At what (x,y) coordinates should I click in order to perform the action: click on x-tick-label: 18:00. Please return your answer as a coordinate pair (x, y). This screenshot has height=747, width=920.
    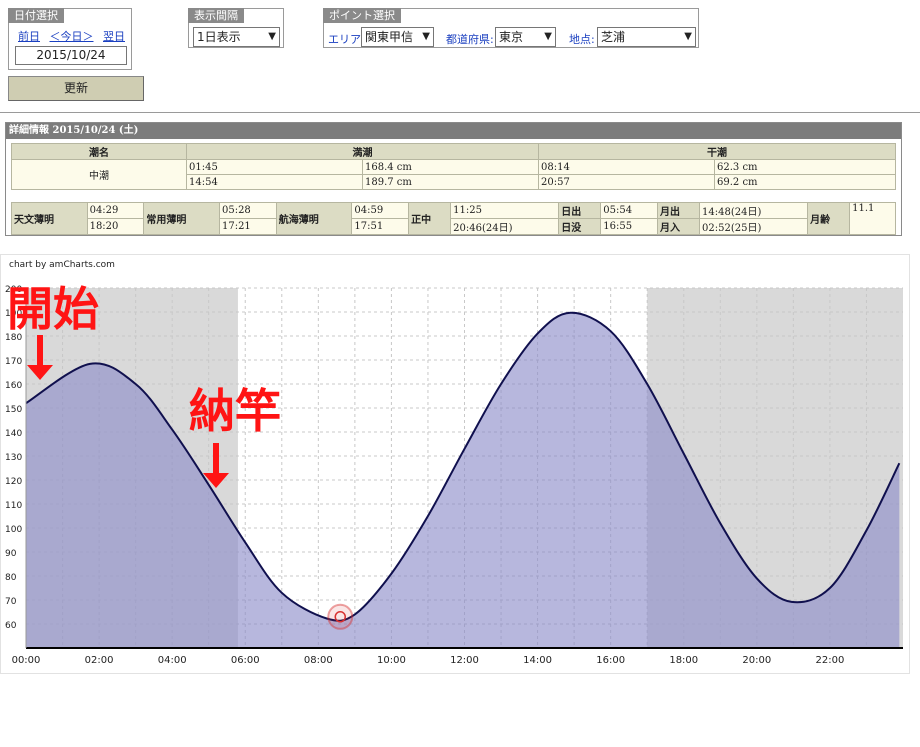
    Looking at the image, I should click on (683, 660).